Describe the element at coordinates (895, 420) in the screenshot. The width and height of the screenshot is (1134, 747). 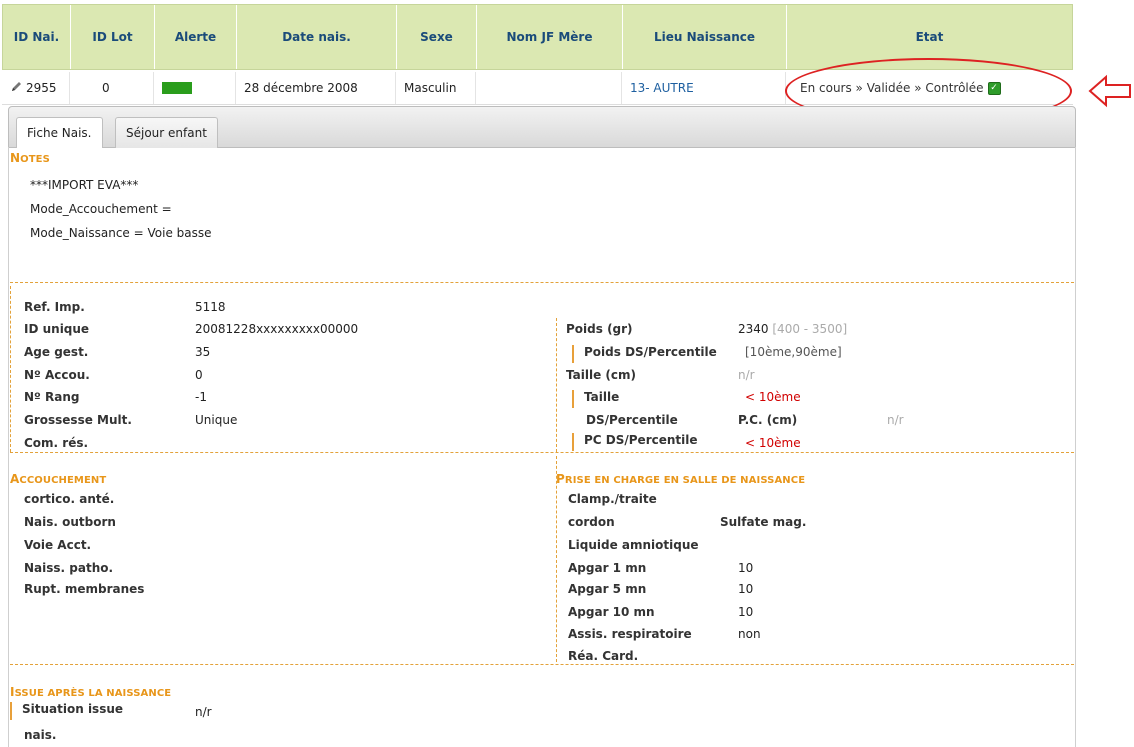
I see `value-pc: n/r` at that location.